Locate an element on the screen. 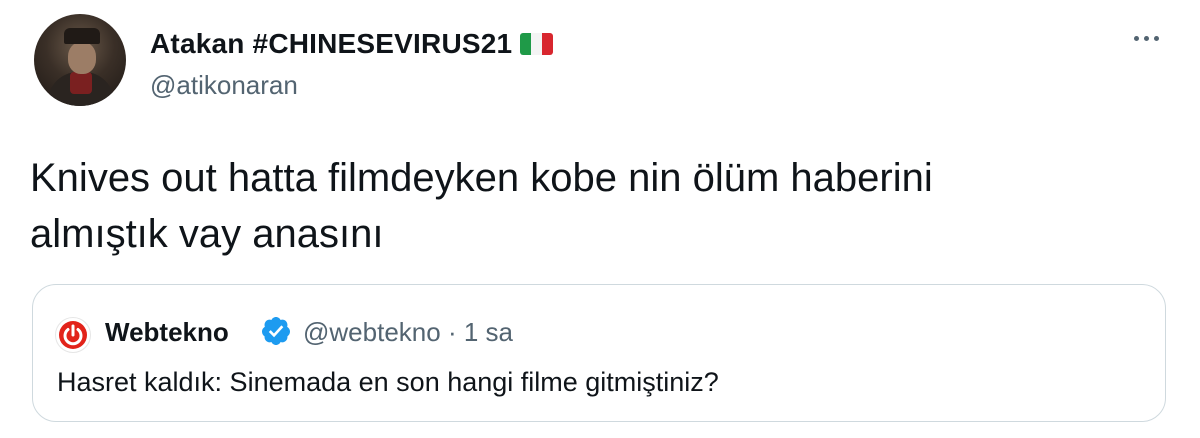 Image resolution: width=1200 pixels, height=438 pixels. author-avatar is located at coordinates (80, 60).